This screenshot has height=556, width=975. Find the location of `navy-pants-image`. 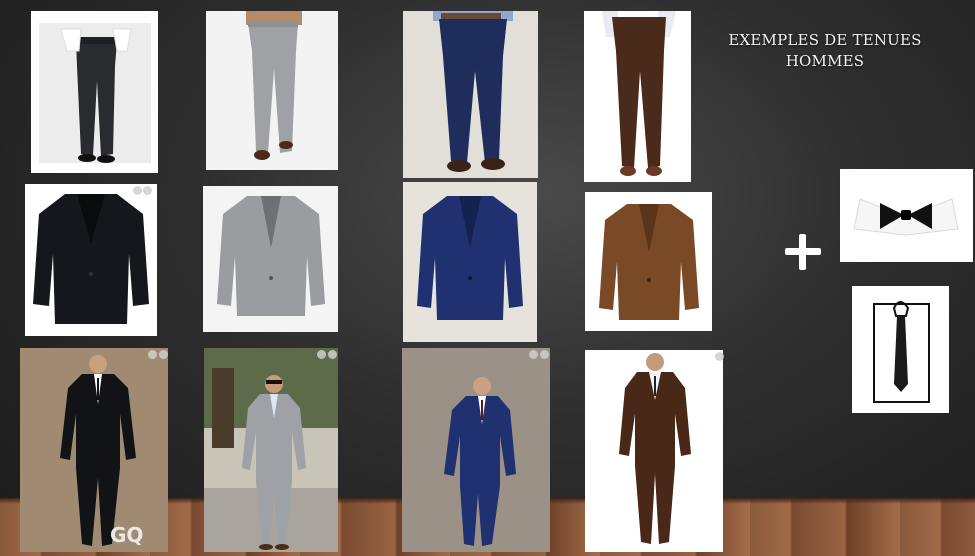

navy-pants-image is located at coordinates (470, 94).